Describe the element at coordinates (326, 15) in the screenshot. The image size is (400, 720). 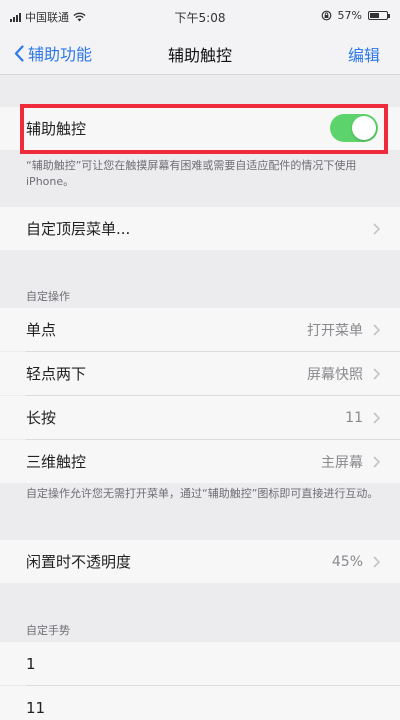
I see `orientation-lock-icon` at that location.